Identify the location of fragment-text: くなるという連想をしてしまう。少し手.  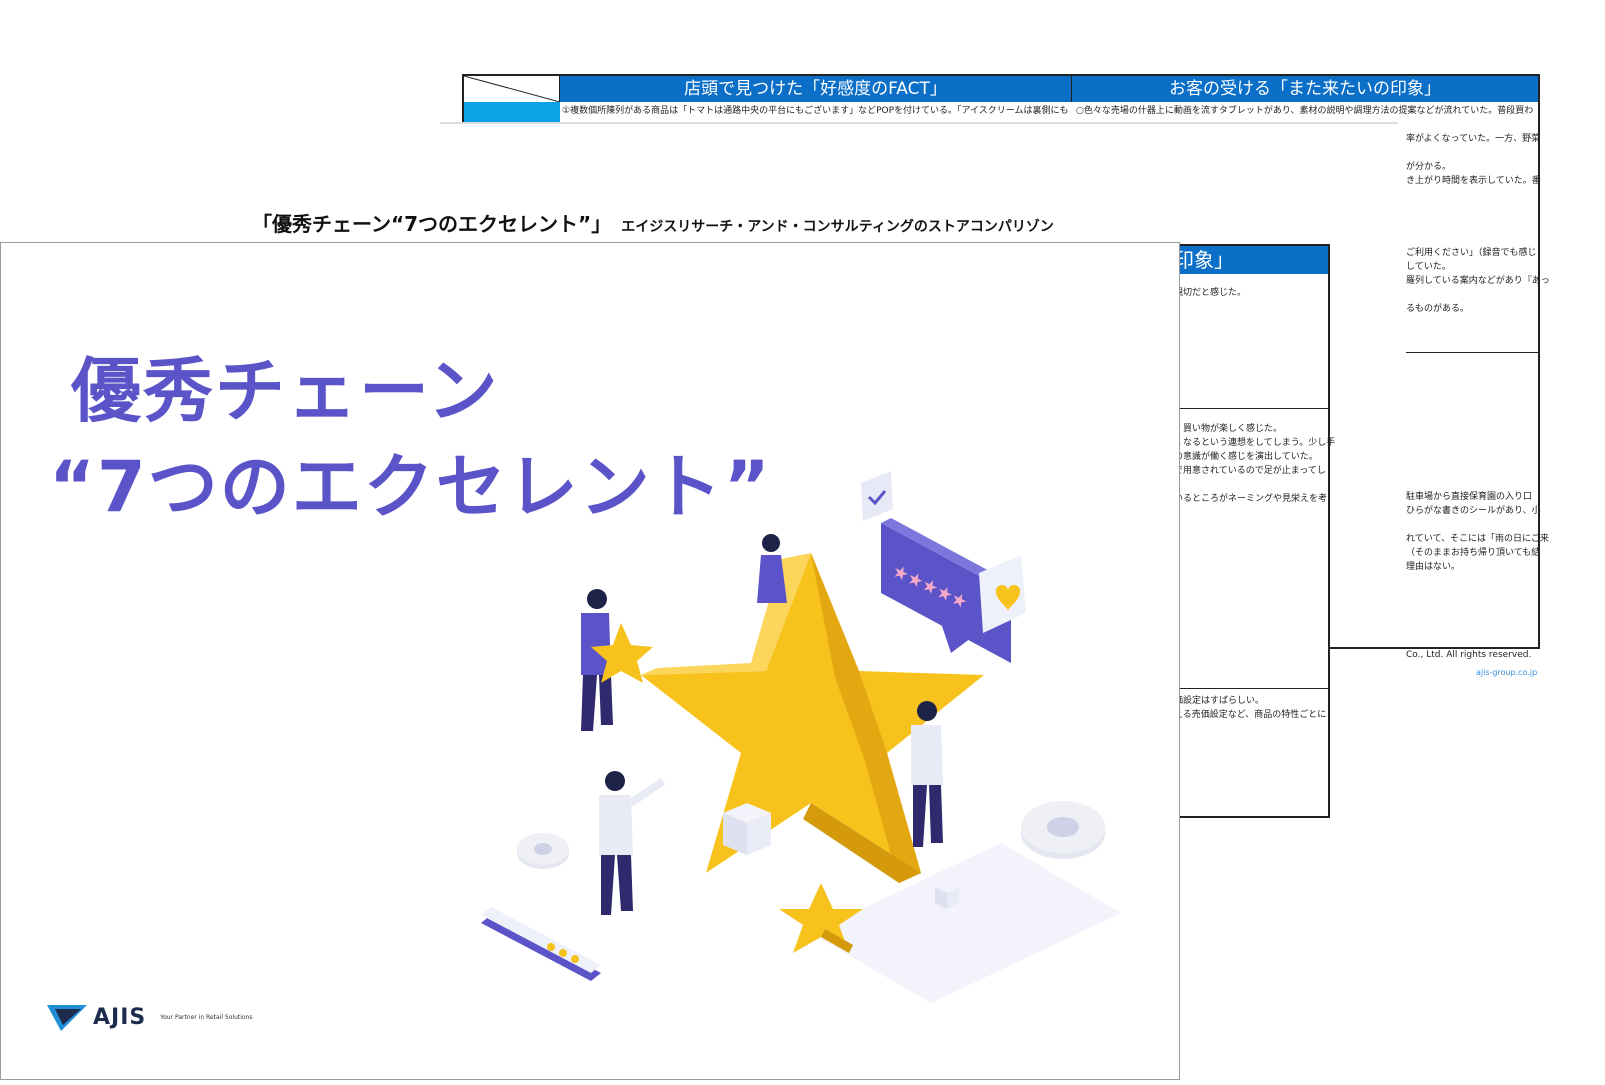
(1255, 443).